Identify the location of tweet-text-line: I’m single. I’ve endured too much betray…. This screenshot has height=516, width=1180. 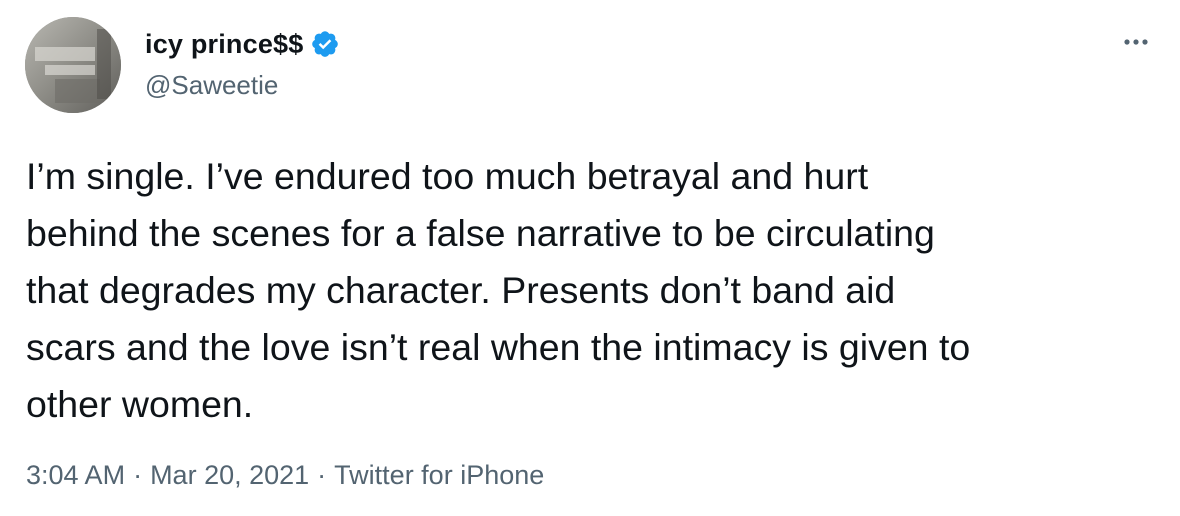
(447, 176).